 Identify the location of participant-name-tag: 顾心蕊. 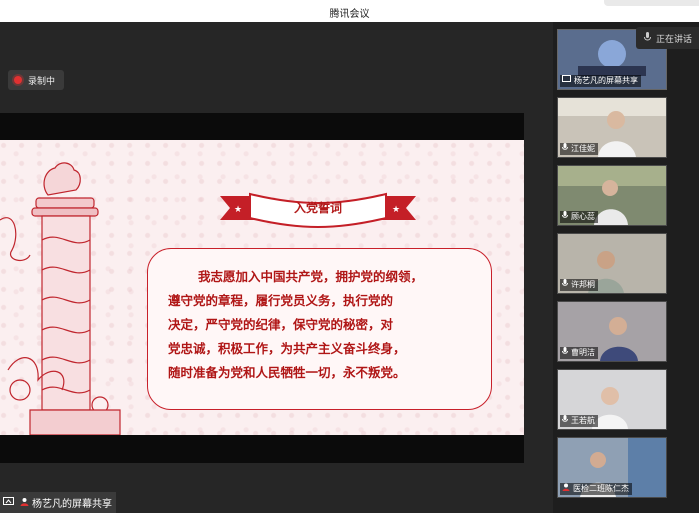
(579, 217).